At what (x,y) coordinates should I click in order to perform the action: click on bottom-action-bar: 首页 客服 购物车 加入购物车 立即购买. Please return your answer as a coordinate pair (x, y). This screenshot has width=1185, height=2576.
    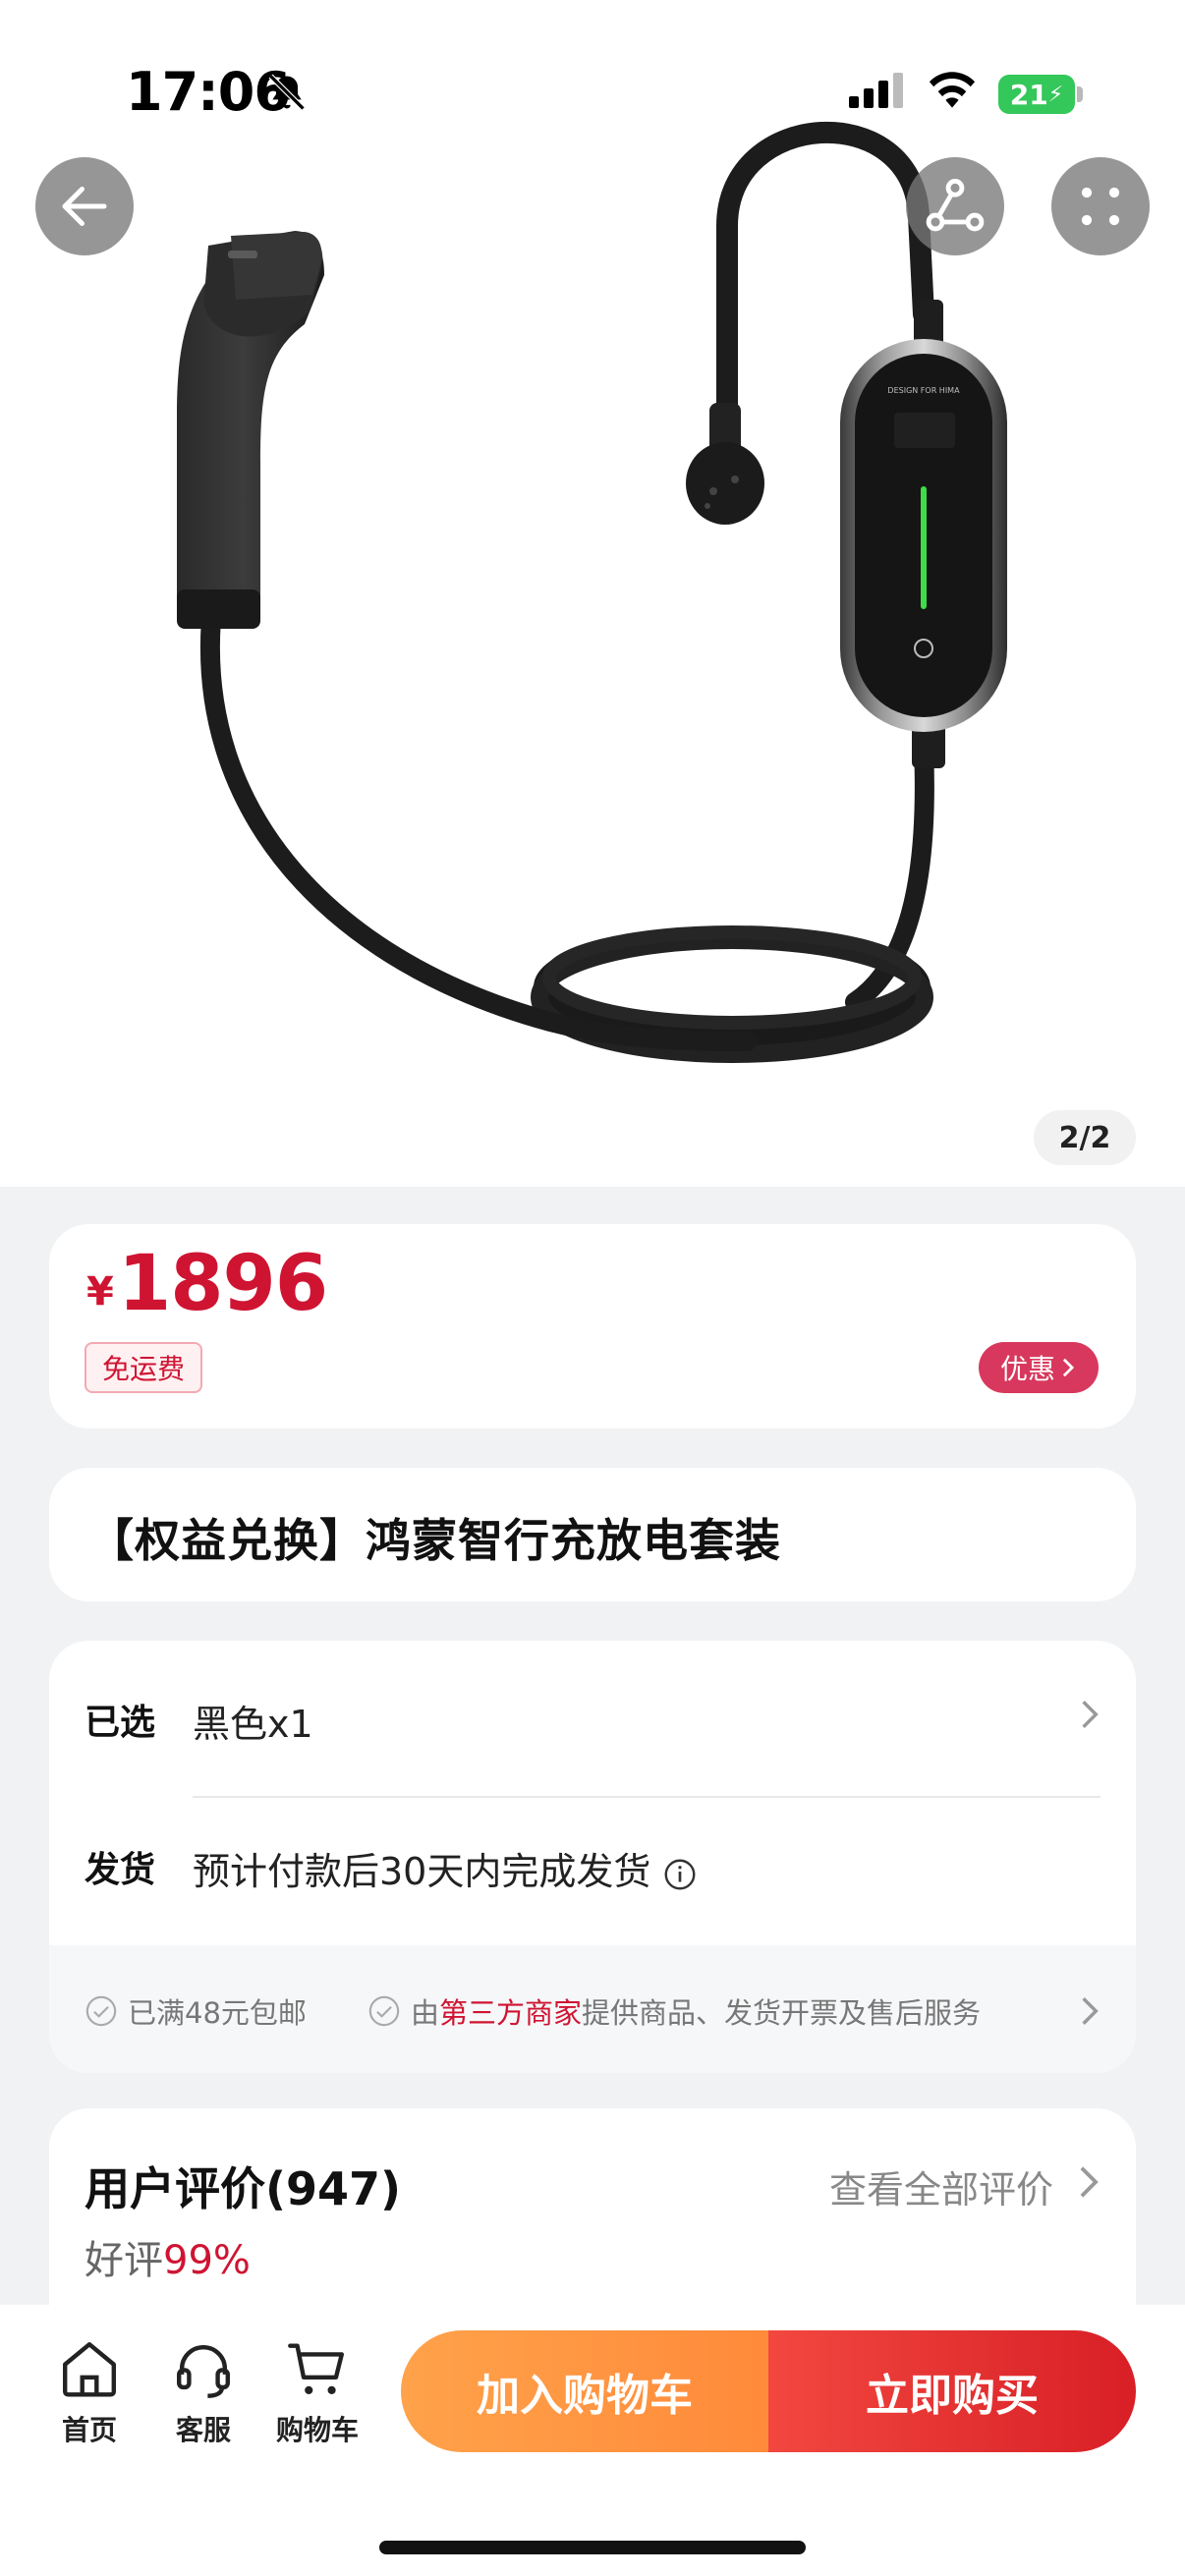
    Looking at the image, I should click on (592, 2440).